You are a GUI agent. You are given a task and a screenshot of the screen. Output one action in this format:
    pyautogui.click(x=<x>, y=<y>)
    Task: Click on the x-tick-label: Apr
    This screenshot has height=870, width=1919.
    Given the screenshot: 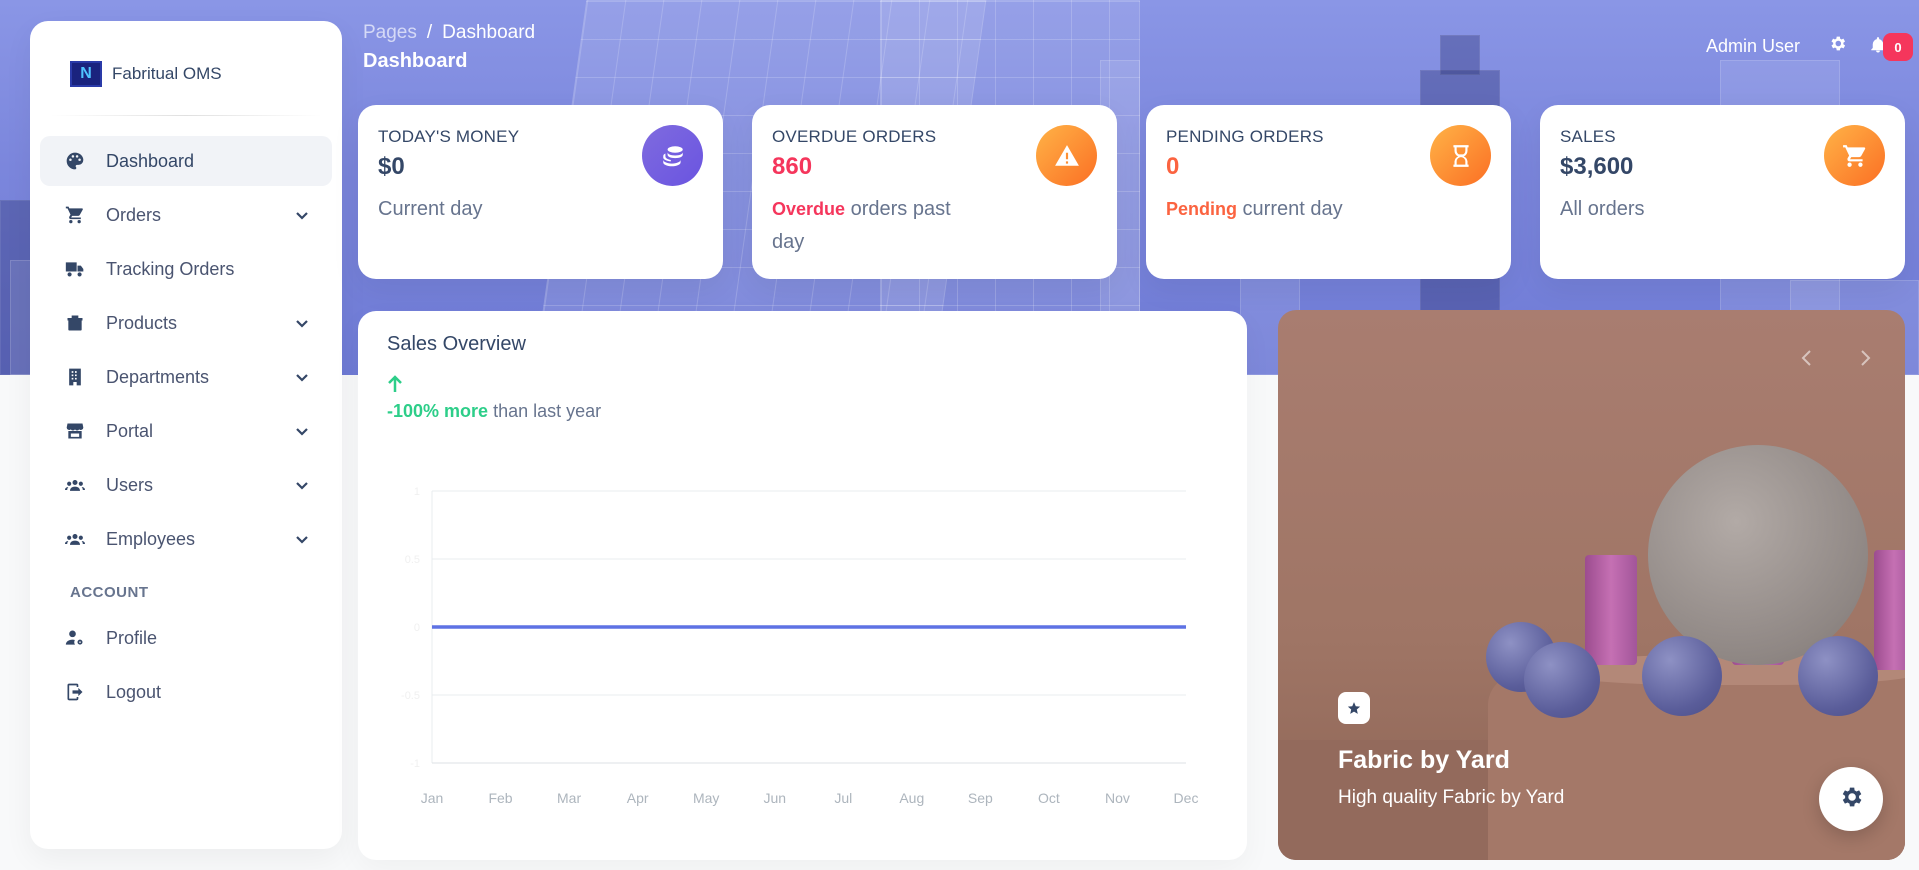 What is the action you would take?
    pyautogui.click(x=638, y=798)
    